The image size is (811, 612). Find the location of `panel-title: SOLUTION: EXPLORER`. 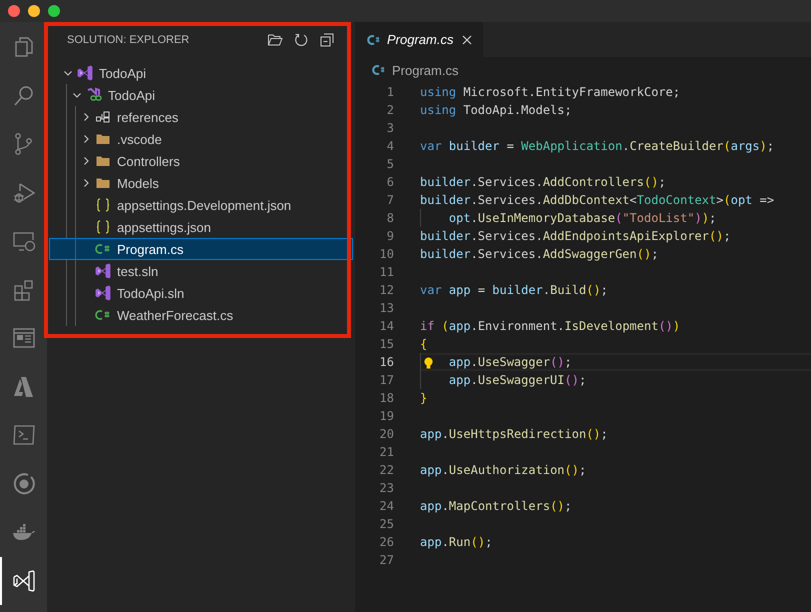

panel-title: SOLUTION: EXPLORER is located at coordinates (128, 40).